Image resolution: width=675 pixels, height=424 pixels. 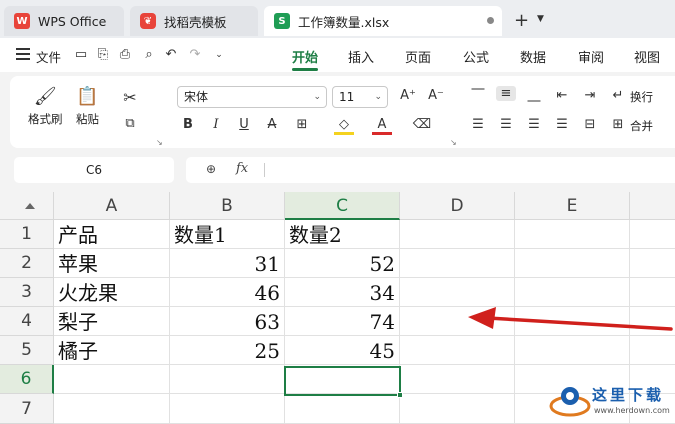 What do you see at coordinates (342, 234) in the screenshot?
I see `cell-c1: 数量2` at bounding box center [342, 234].